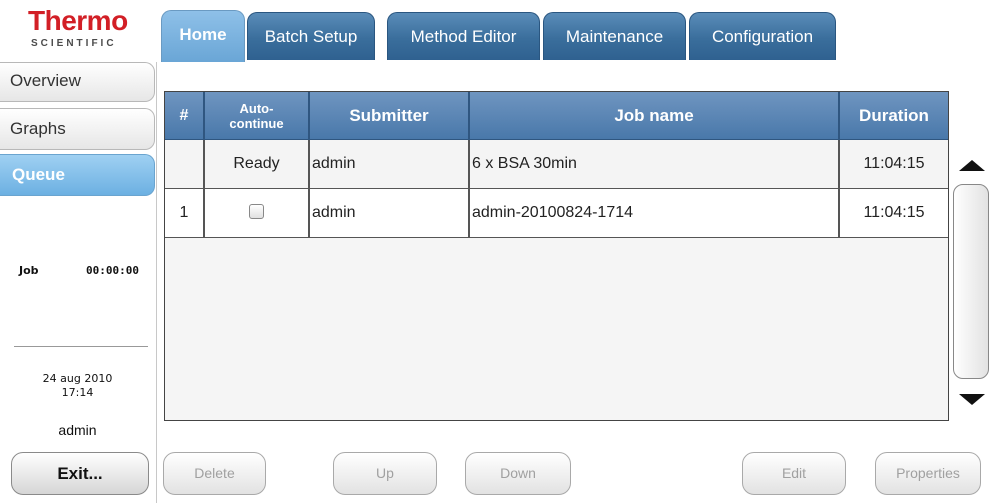 The height and width of the screenshot is (503, 989). Describe the element at coordinates (385, 473) in the screenshot. I see `move-up-button: Up` at that location.